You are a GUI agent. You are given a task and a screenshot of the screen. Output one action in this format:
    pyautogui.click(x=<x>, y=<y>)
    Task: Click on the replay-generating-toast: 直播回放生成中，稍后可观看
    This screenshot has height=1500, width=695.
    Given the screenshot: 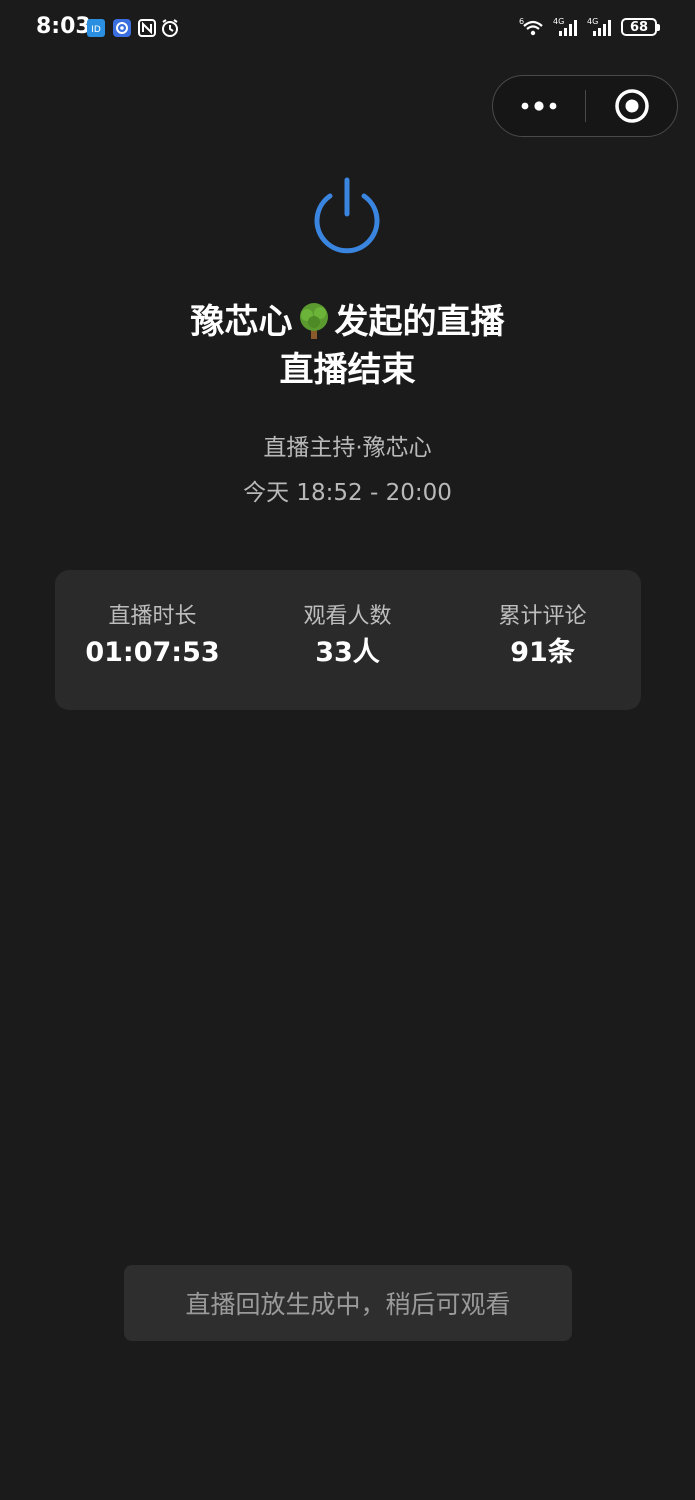 What is the action you would take?
    pyautogui.click(x=348, y=1303)
    